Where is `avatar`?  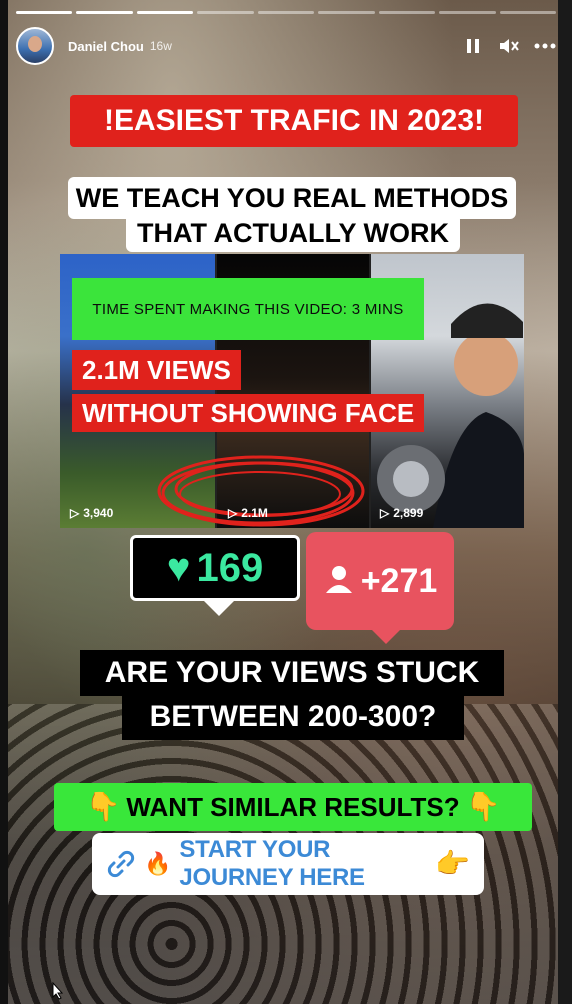
avatar is located at coordinates (35, 46).